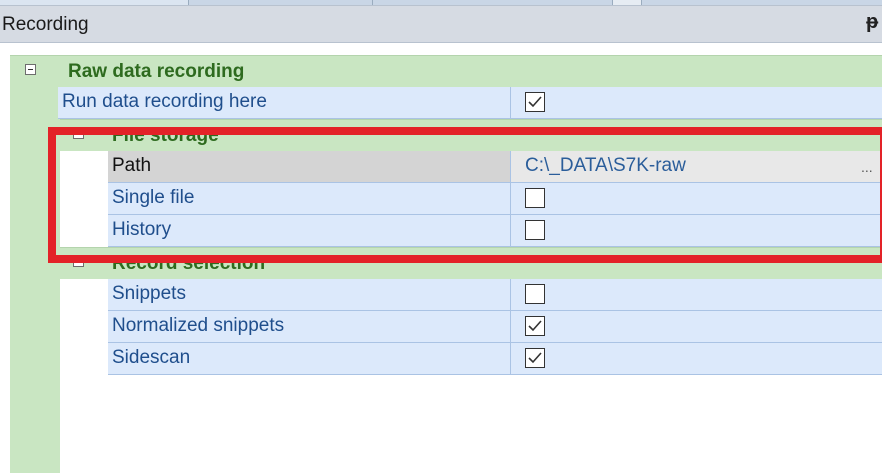  What do you see at coordinates (309, 327) in the screenshot?
I see `property-name: Normalized snippets` at bounding box center [309, 327].